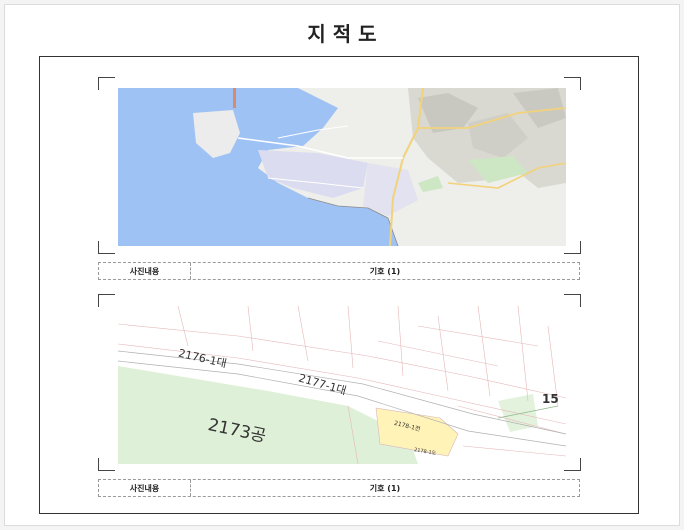  What do you see at coordinates (342, 34) in the screenshot?
I see `page-title: 지 적 도` at bounding box center [342, 34].